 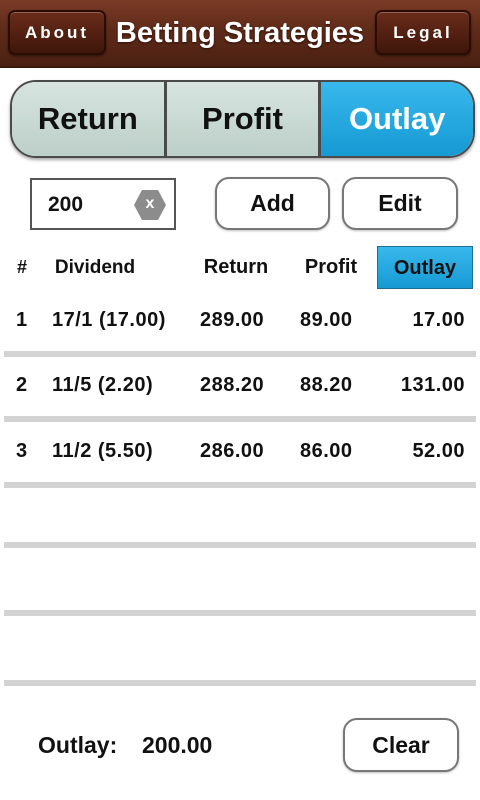 What do you see at coordinates (103, 451) in the screenshot?
I see `row-dividend: 11/2 (5.50)` at bounding box center [103, 451].